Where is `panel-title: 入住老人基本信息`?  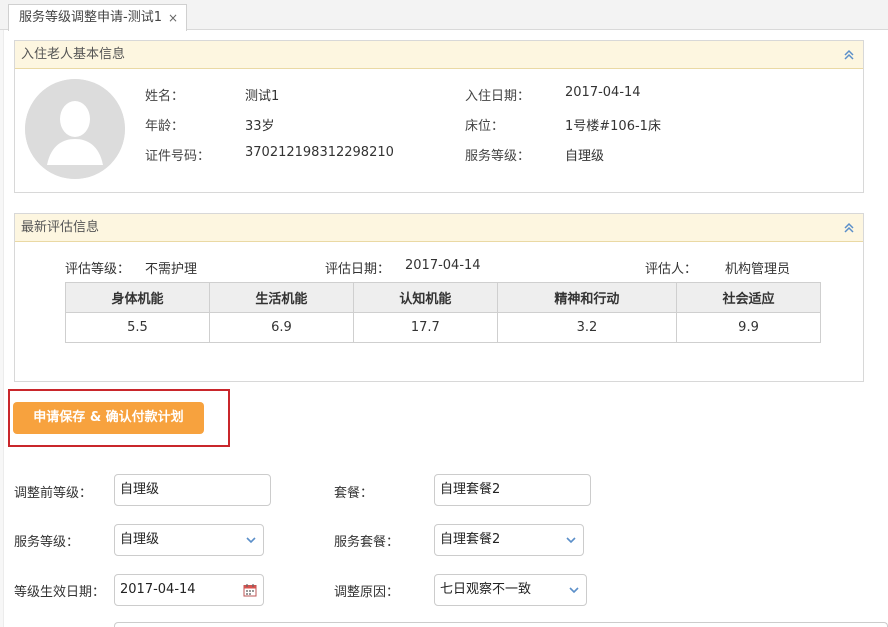 panel-title: 入住老人基本信息 is located at coordinates (73, 54).